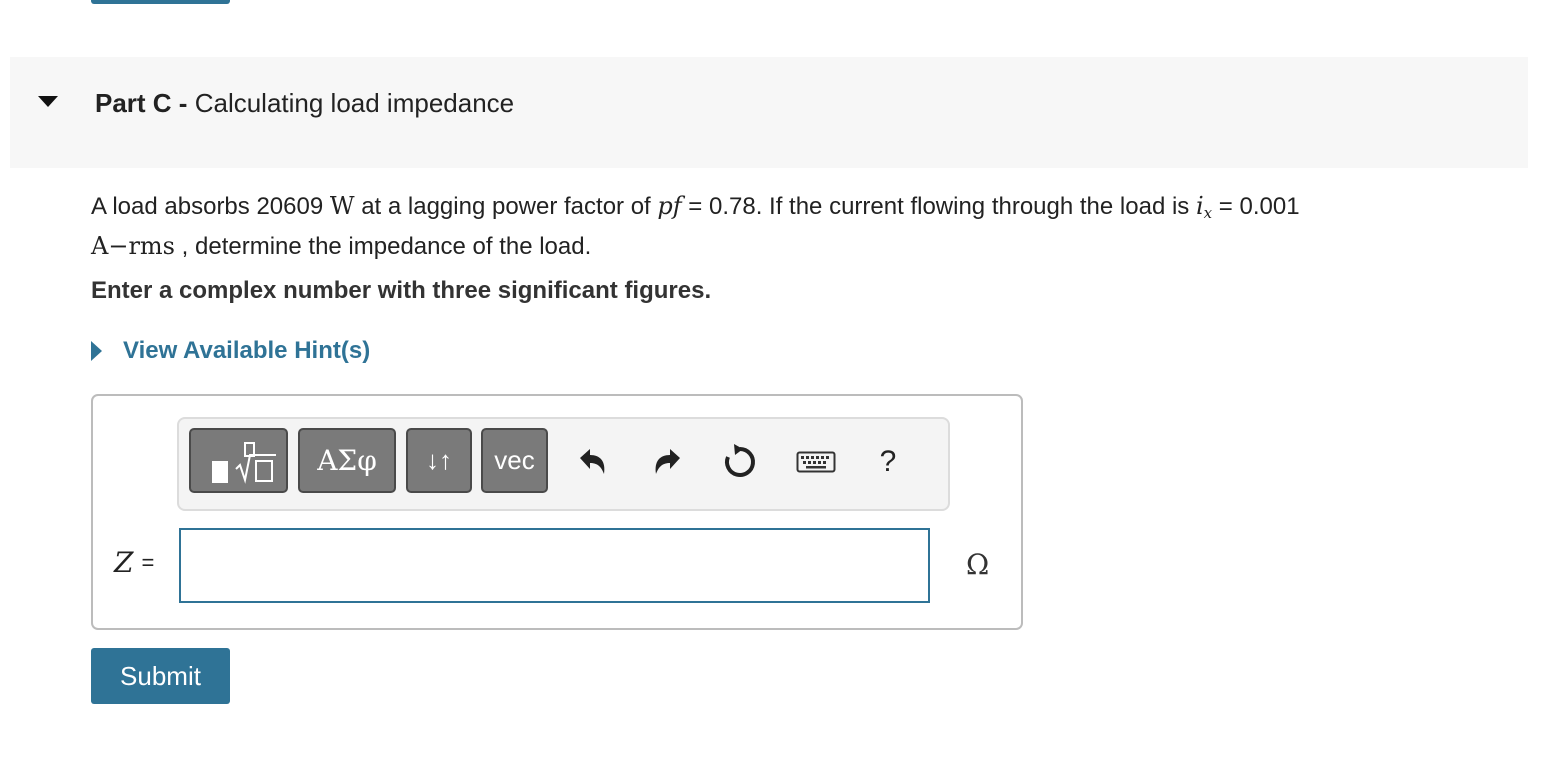 This screenshot has width=1546, height=784. I want to click on reset-button, so click(740, 462).